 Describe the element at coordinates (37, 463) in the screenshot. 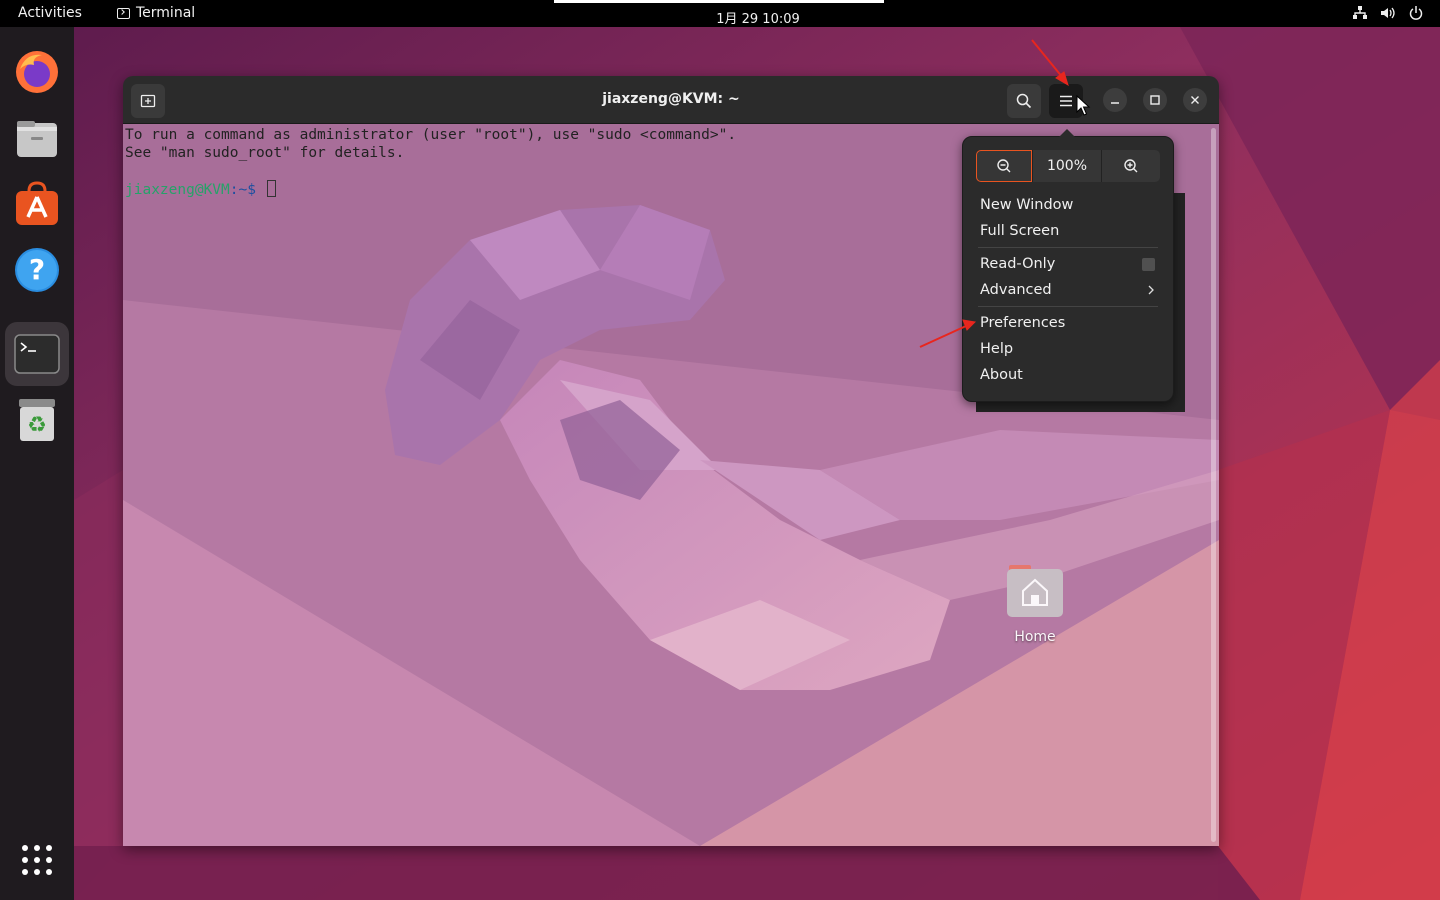

I see `dock: ? ♻` at that location.